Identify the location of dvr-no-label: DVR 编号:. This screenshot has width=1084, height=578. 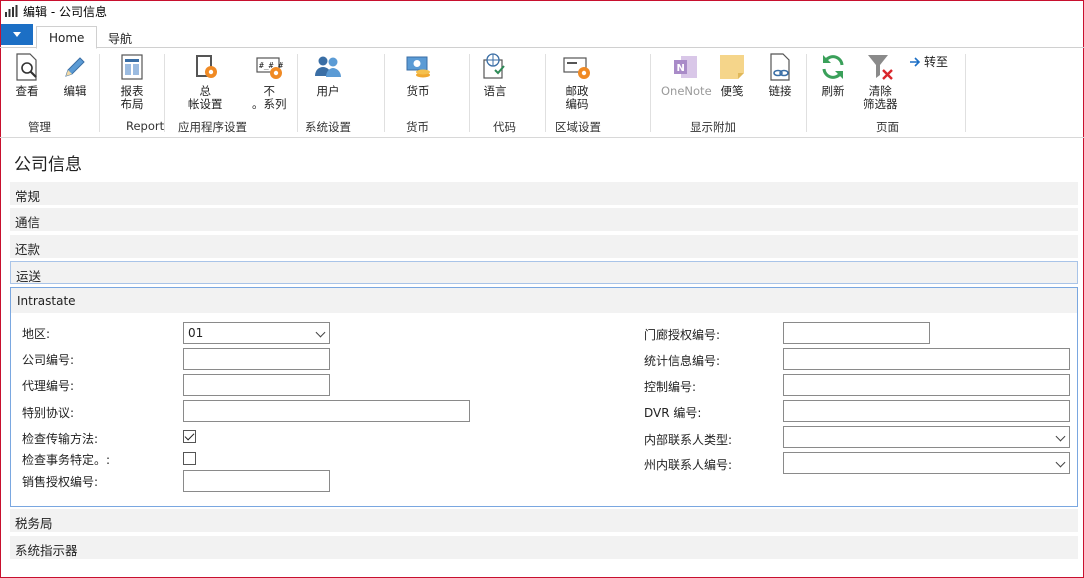
(673, 413).